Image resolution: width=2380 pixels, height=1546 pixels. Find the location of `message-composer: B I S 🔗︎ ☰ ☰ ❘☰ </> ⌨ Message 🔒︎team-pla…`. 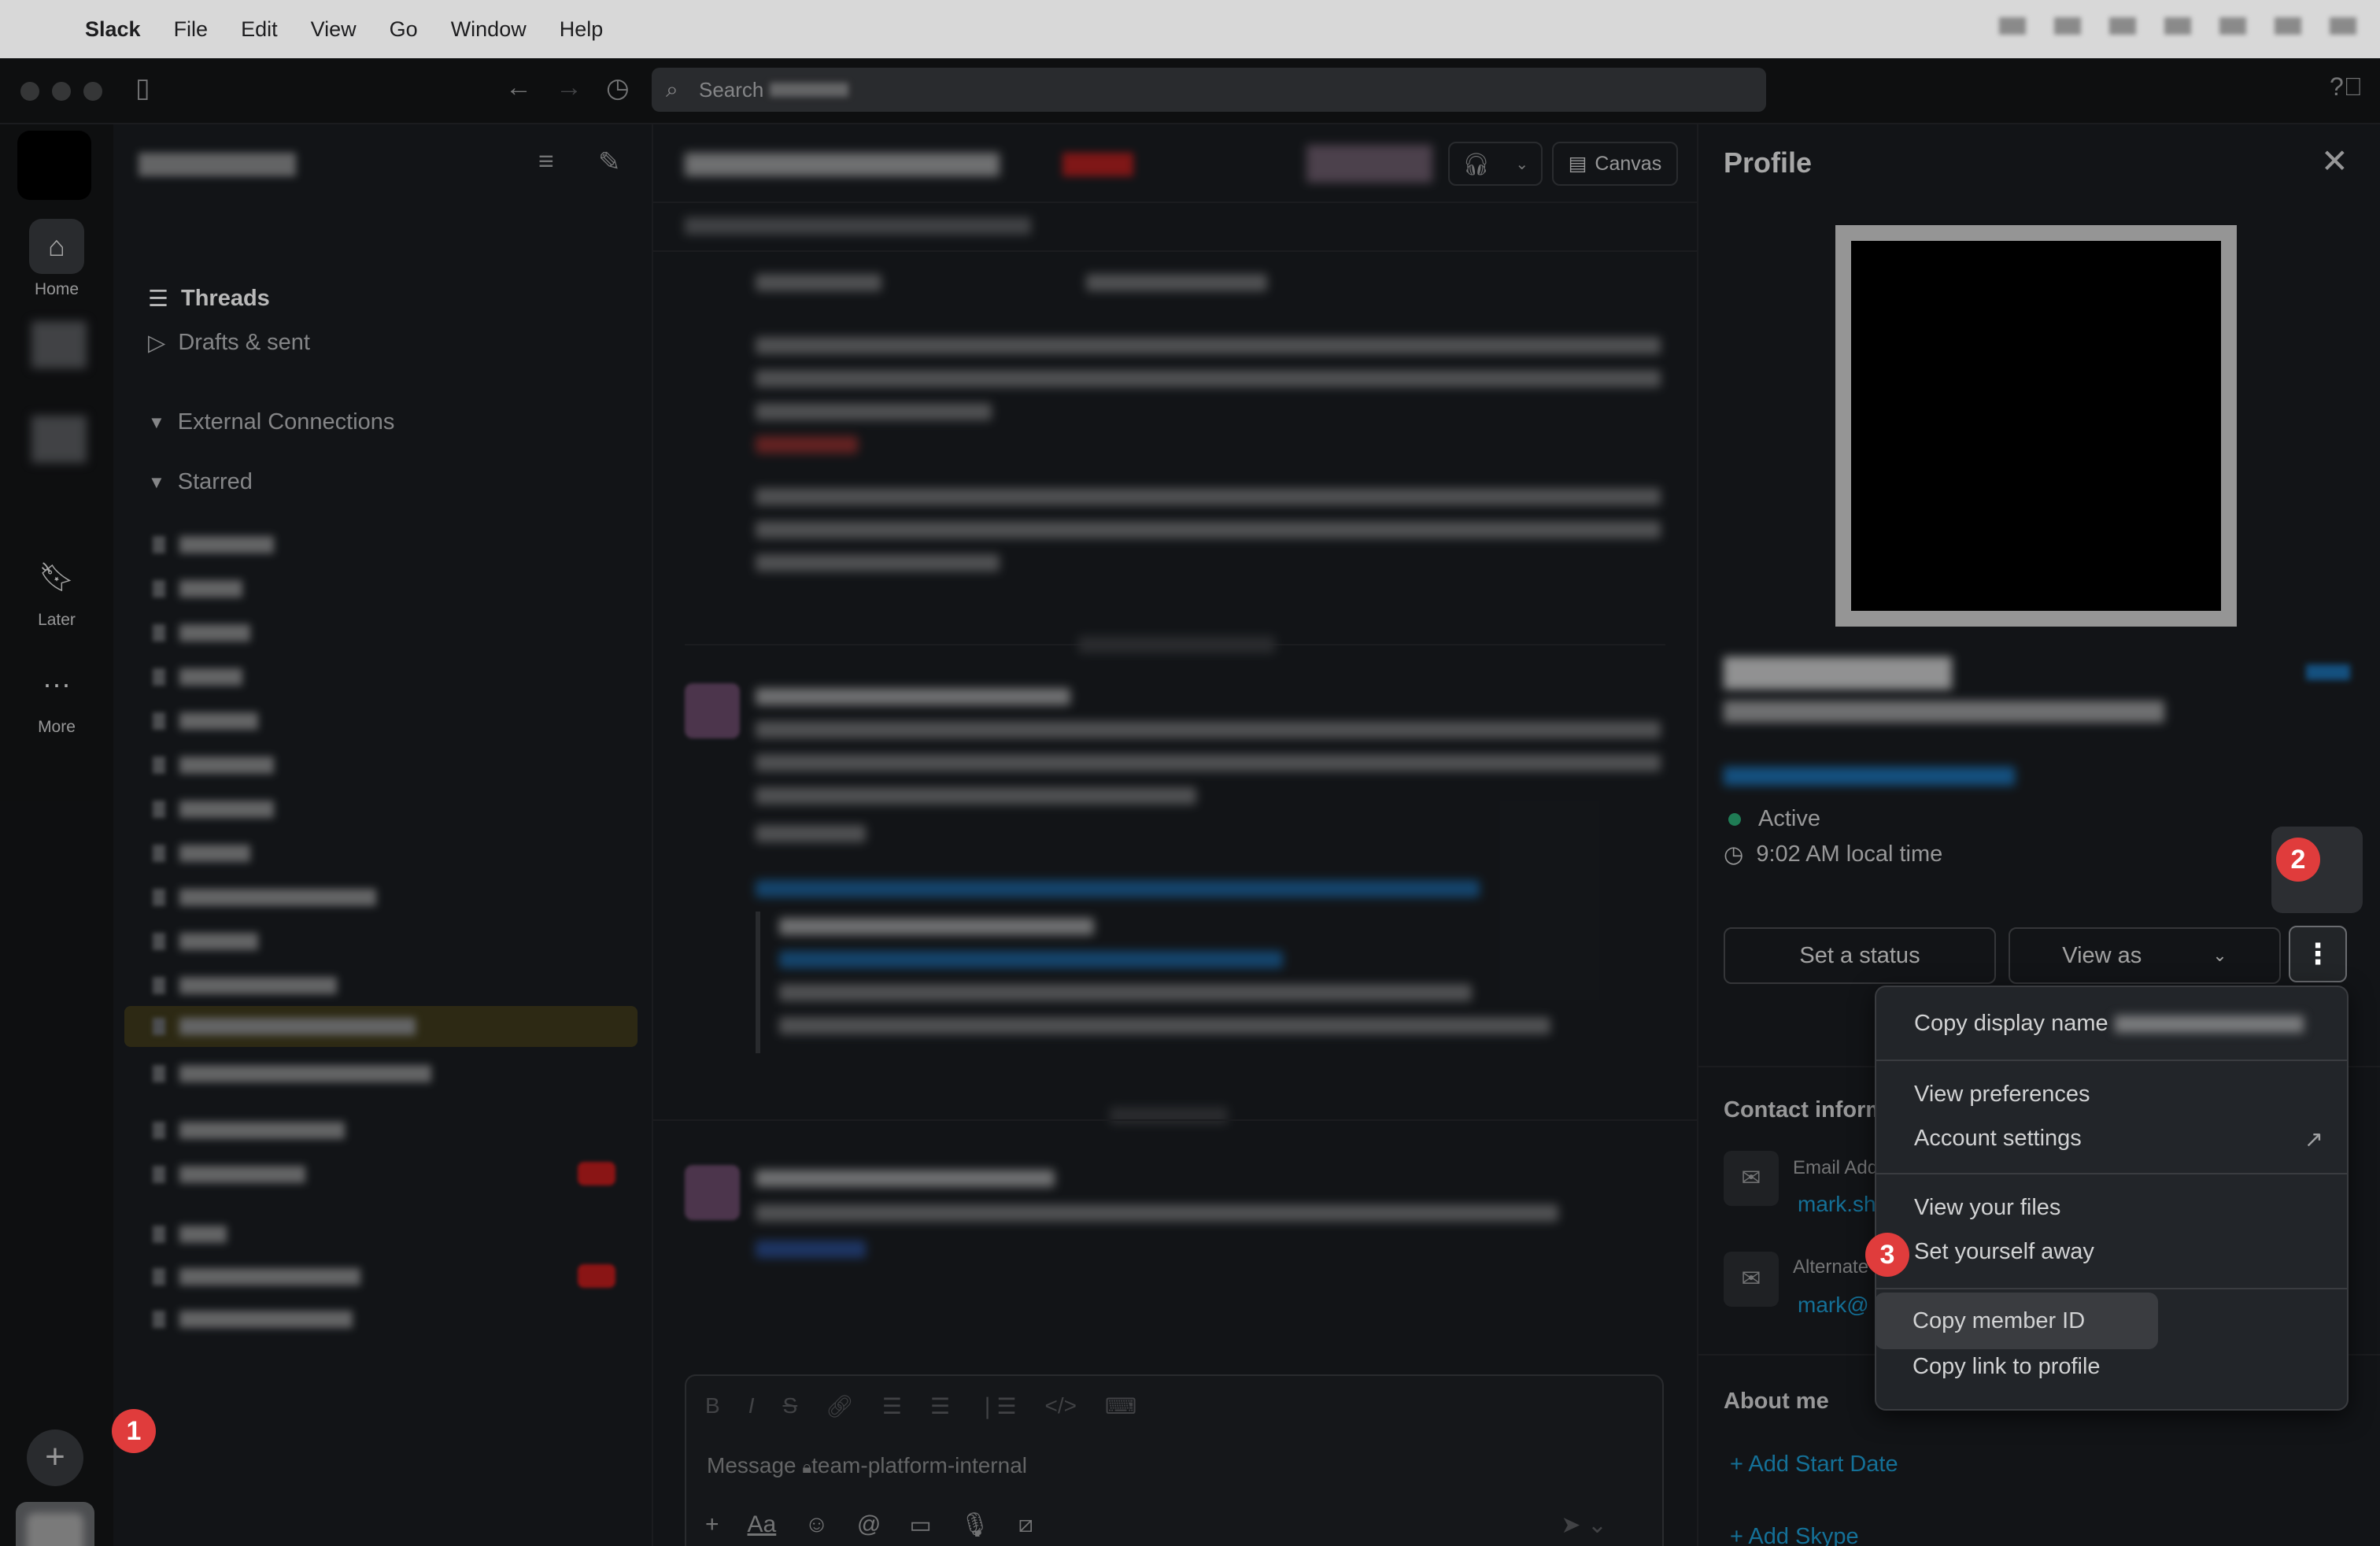

message-composer: B I S 🔗︎ ☰ ☰ ❘☰ </> ⌨ Message 🔒︎team-pla… is located at coordinates (1174, 1460).